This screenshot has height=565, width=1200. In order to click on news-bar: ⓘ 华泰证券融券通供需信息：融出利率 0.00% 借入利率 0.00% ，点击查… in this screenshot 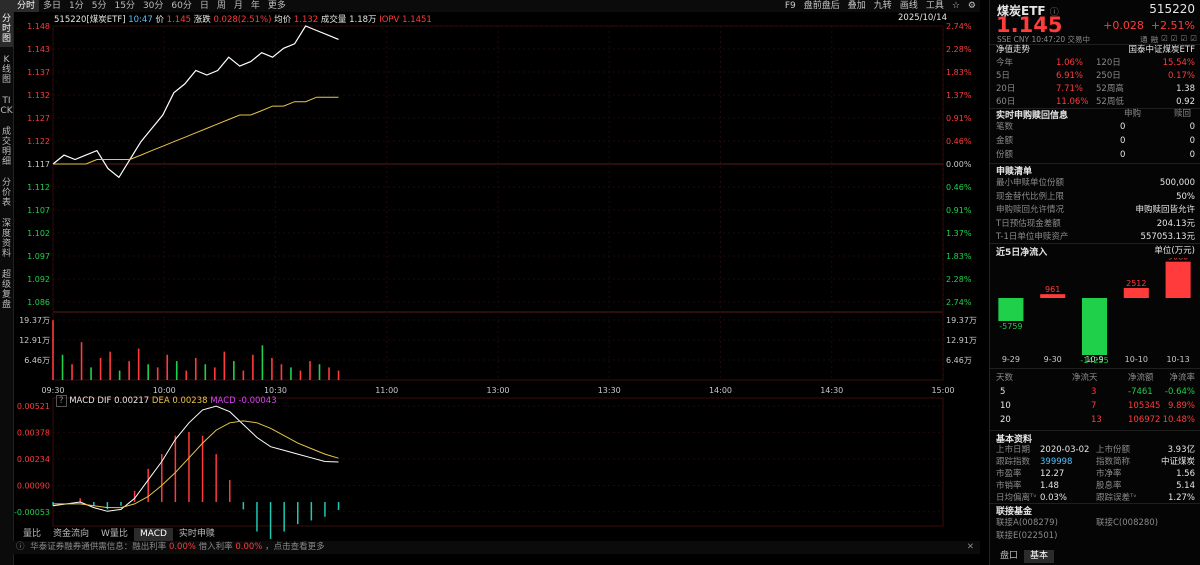, I will do `click(496, 547)`.